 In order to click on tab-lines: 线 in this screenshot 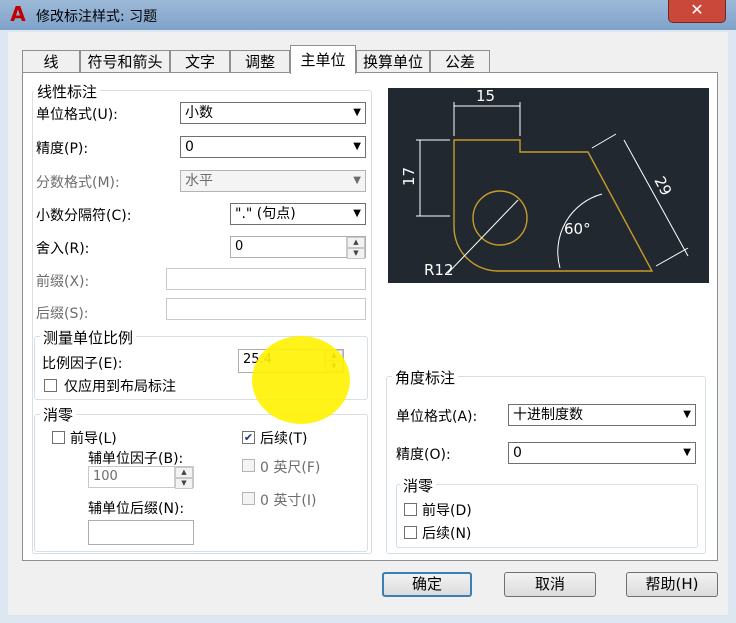, I will do `click(51, 61)`.